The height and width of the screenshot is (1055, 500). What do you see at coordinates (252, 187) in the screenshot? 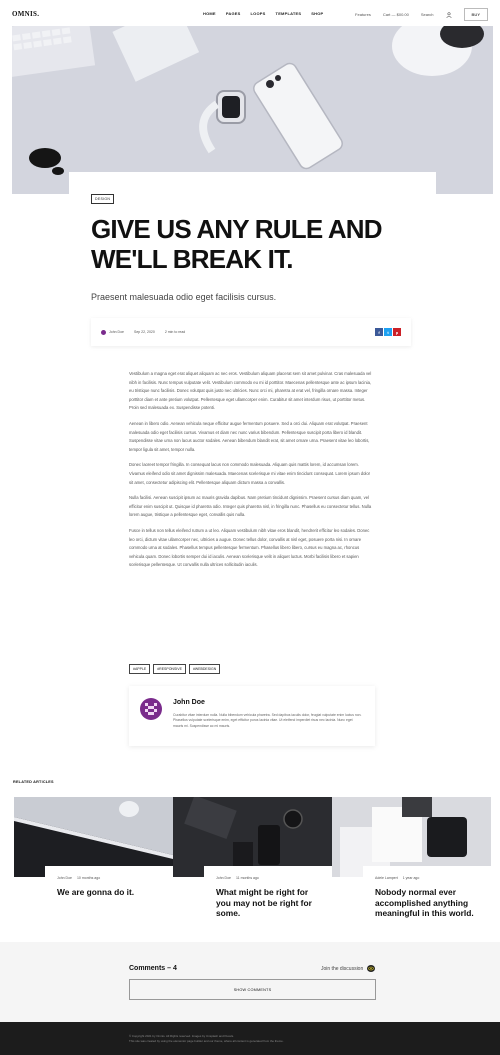
I see `content-card-top` at bounding box center [252, 187].